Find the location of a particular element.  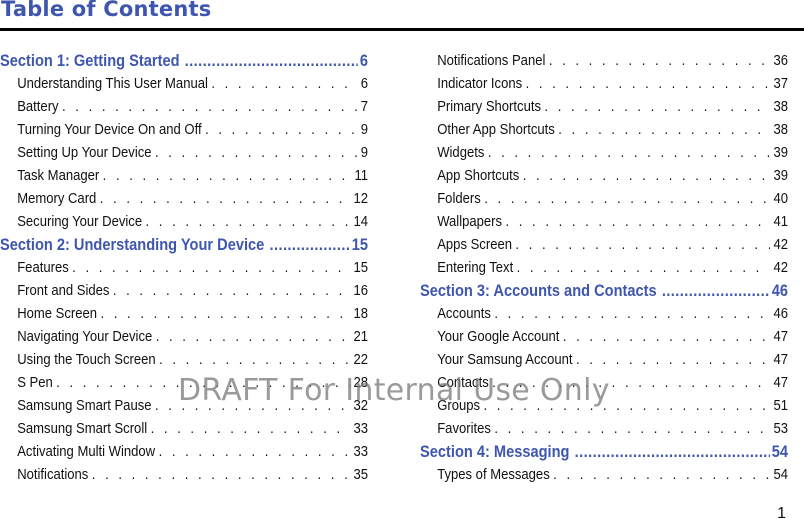

toc-entry: App Shortcuts 39 is located at coordinates (604, 175).